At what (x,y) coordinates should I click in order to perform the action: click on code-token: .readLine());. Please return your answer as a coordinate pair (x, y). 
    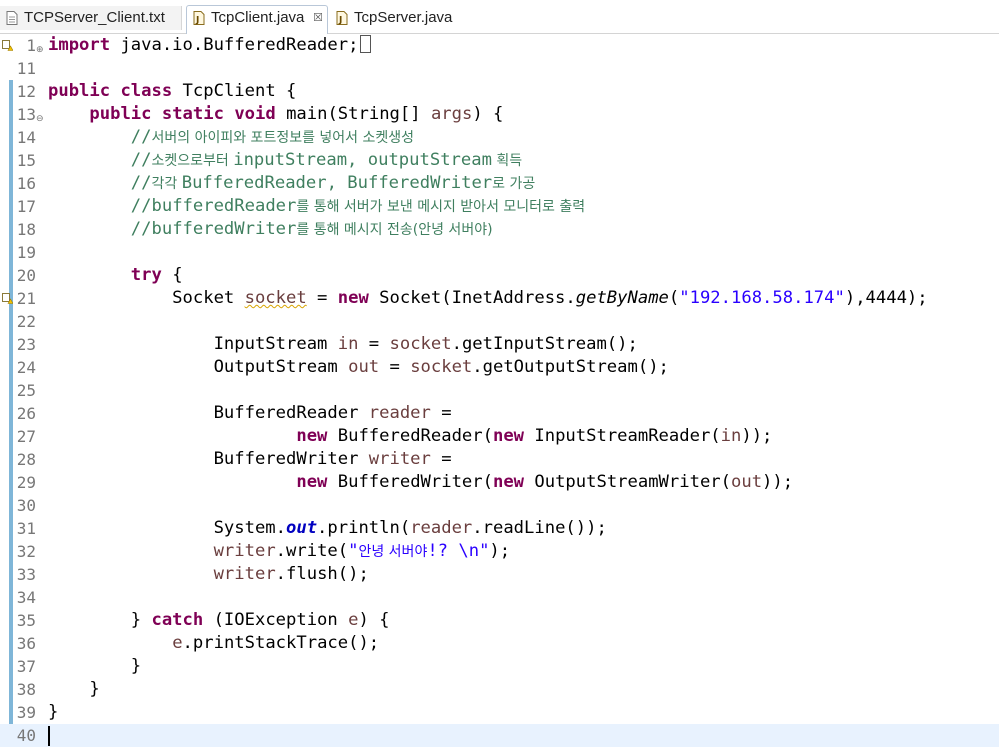
    Looking at the image, I should click on (539, 528).